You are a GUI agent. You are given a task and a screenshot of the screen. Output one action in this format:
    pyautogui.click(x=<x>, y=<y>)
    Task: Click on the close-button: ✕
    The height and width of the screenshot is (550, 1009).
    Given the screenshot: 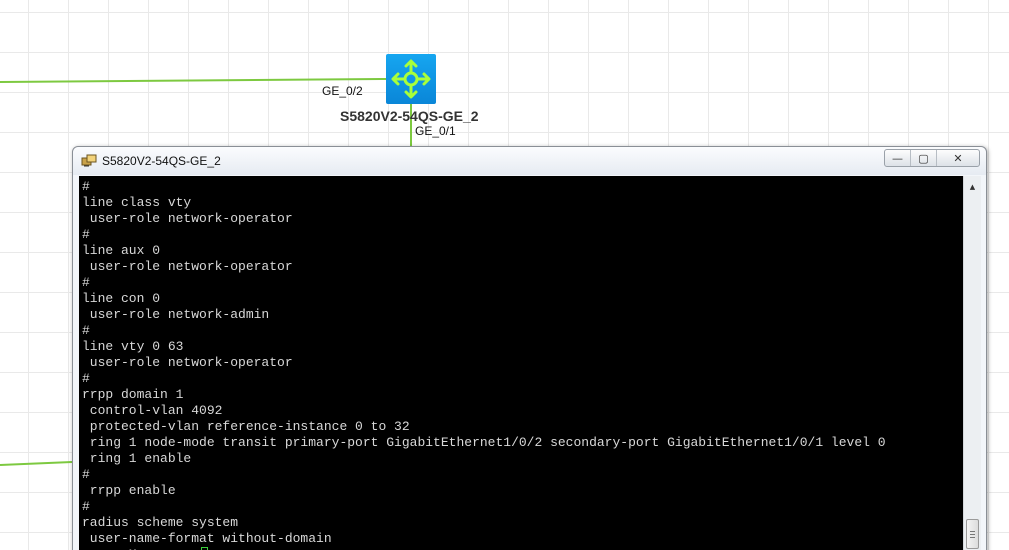 What is the action you would take?
    pyautogui.click(x=958, y=158)
    